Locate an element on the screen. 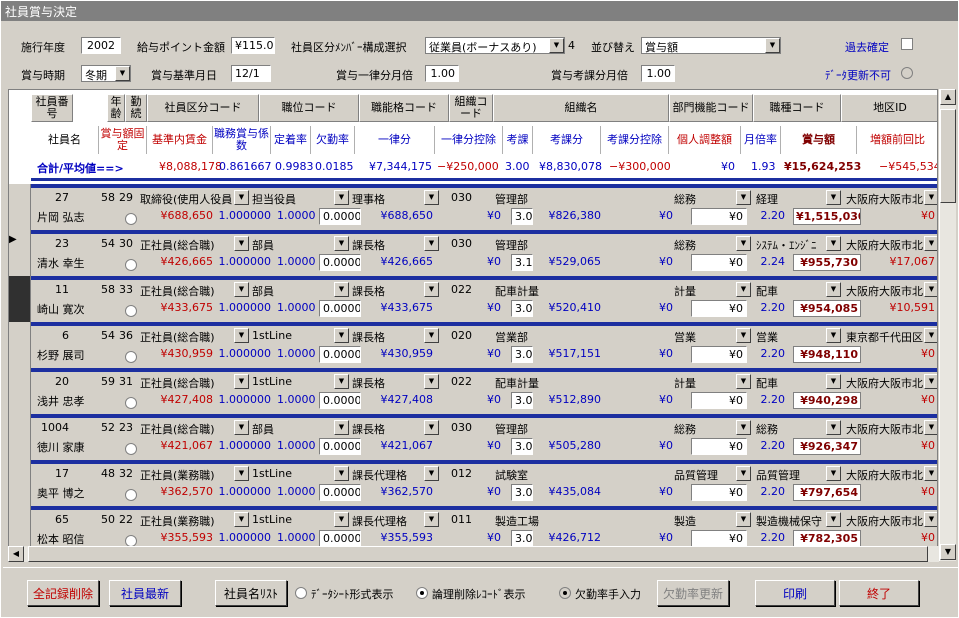 The width and height of the screenshot is (959, 618). eval: 3.1 is located at coordinates (522, 262).